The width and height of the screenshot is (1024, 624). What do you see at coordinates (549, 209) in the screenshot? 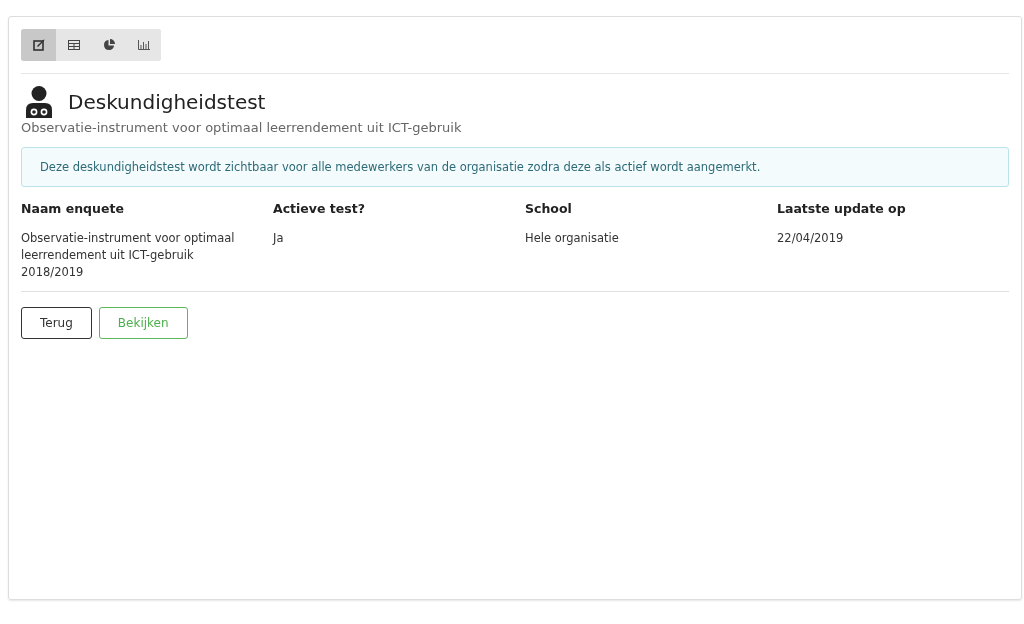
I see `column-header: School` at bounding box center [549, 209].